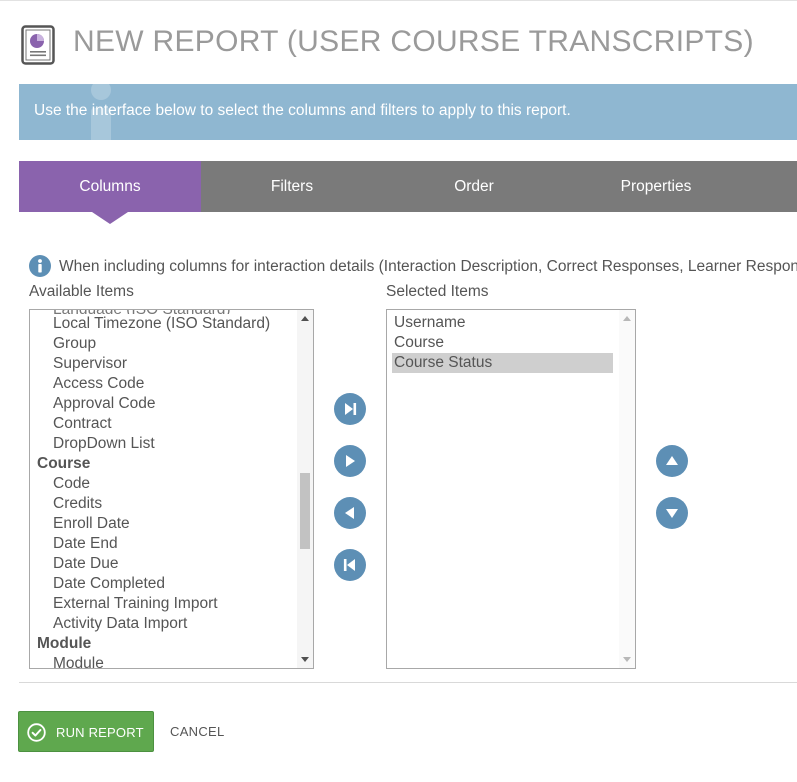  I want to click on available-scrollbar, so click(305, 489).